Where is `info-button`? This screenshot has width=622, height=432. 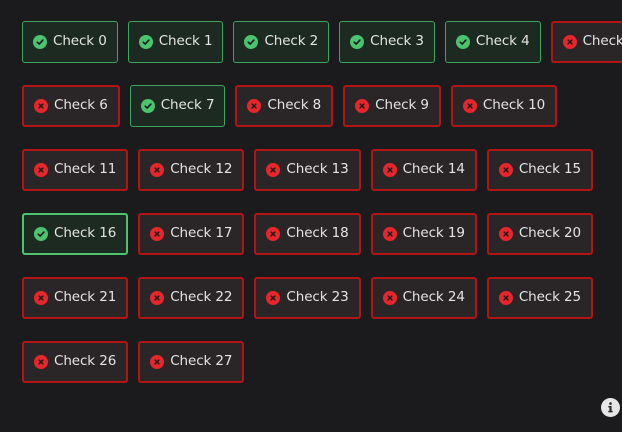
info-button is located at coordinates (610, 407).